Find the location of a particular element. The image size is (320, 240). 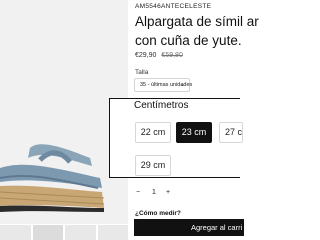

size-option-selected: 23 cm is located at coordinates (194, 132).